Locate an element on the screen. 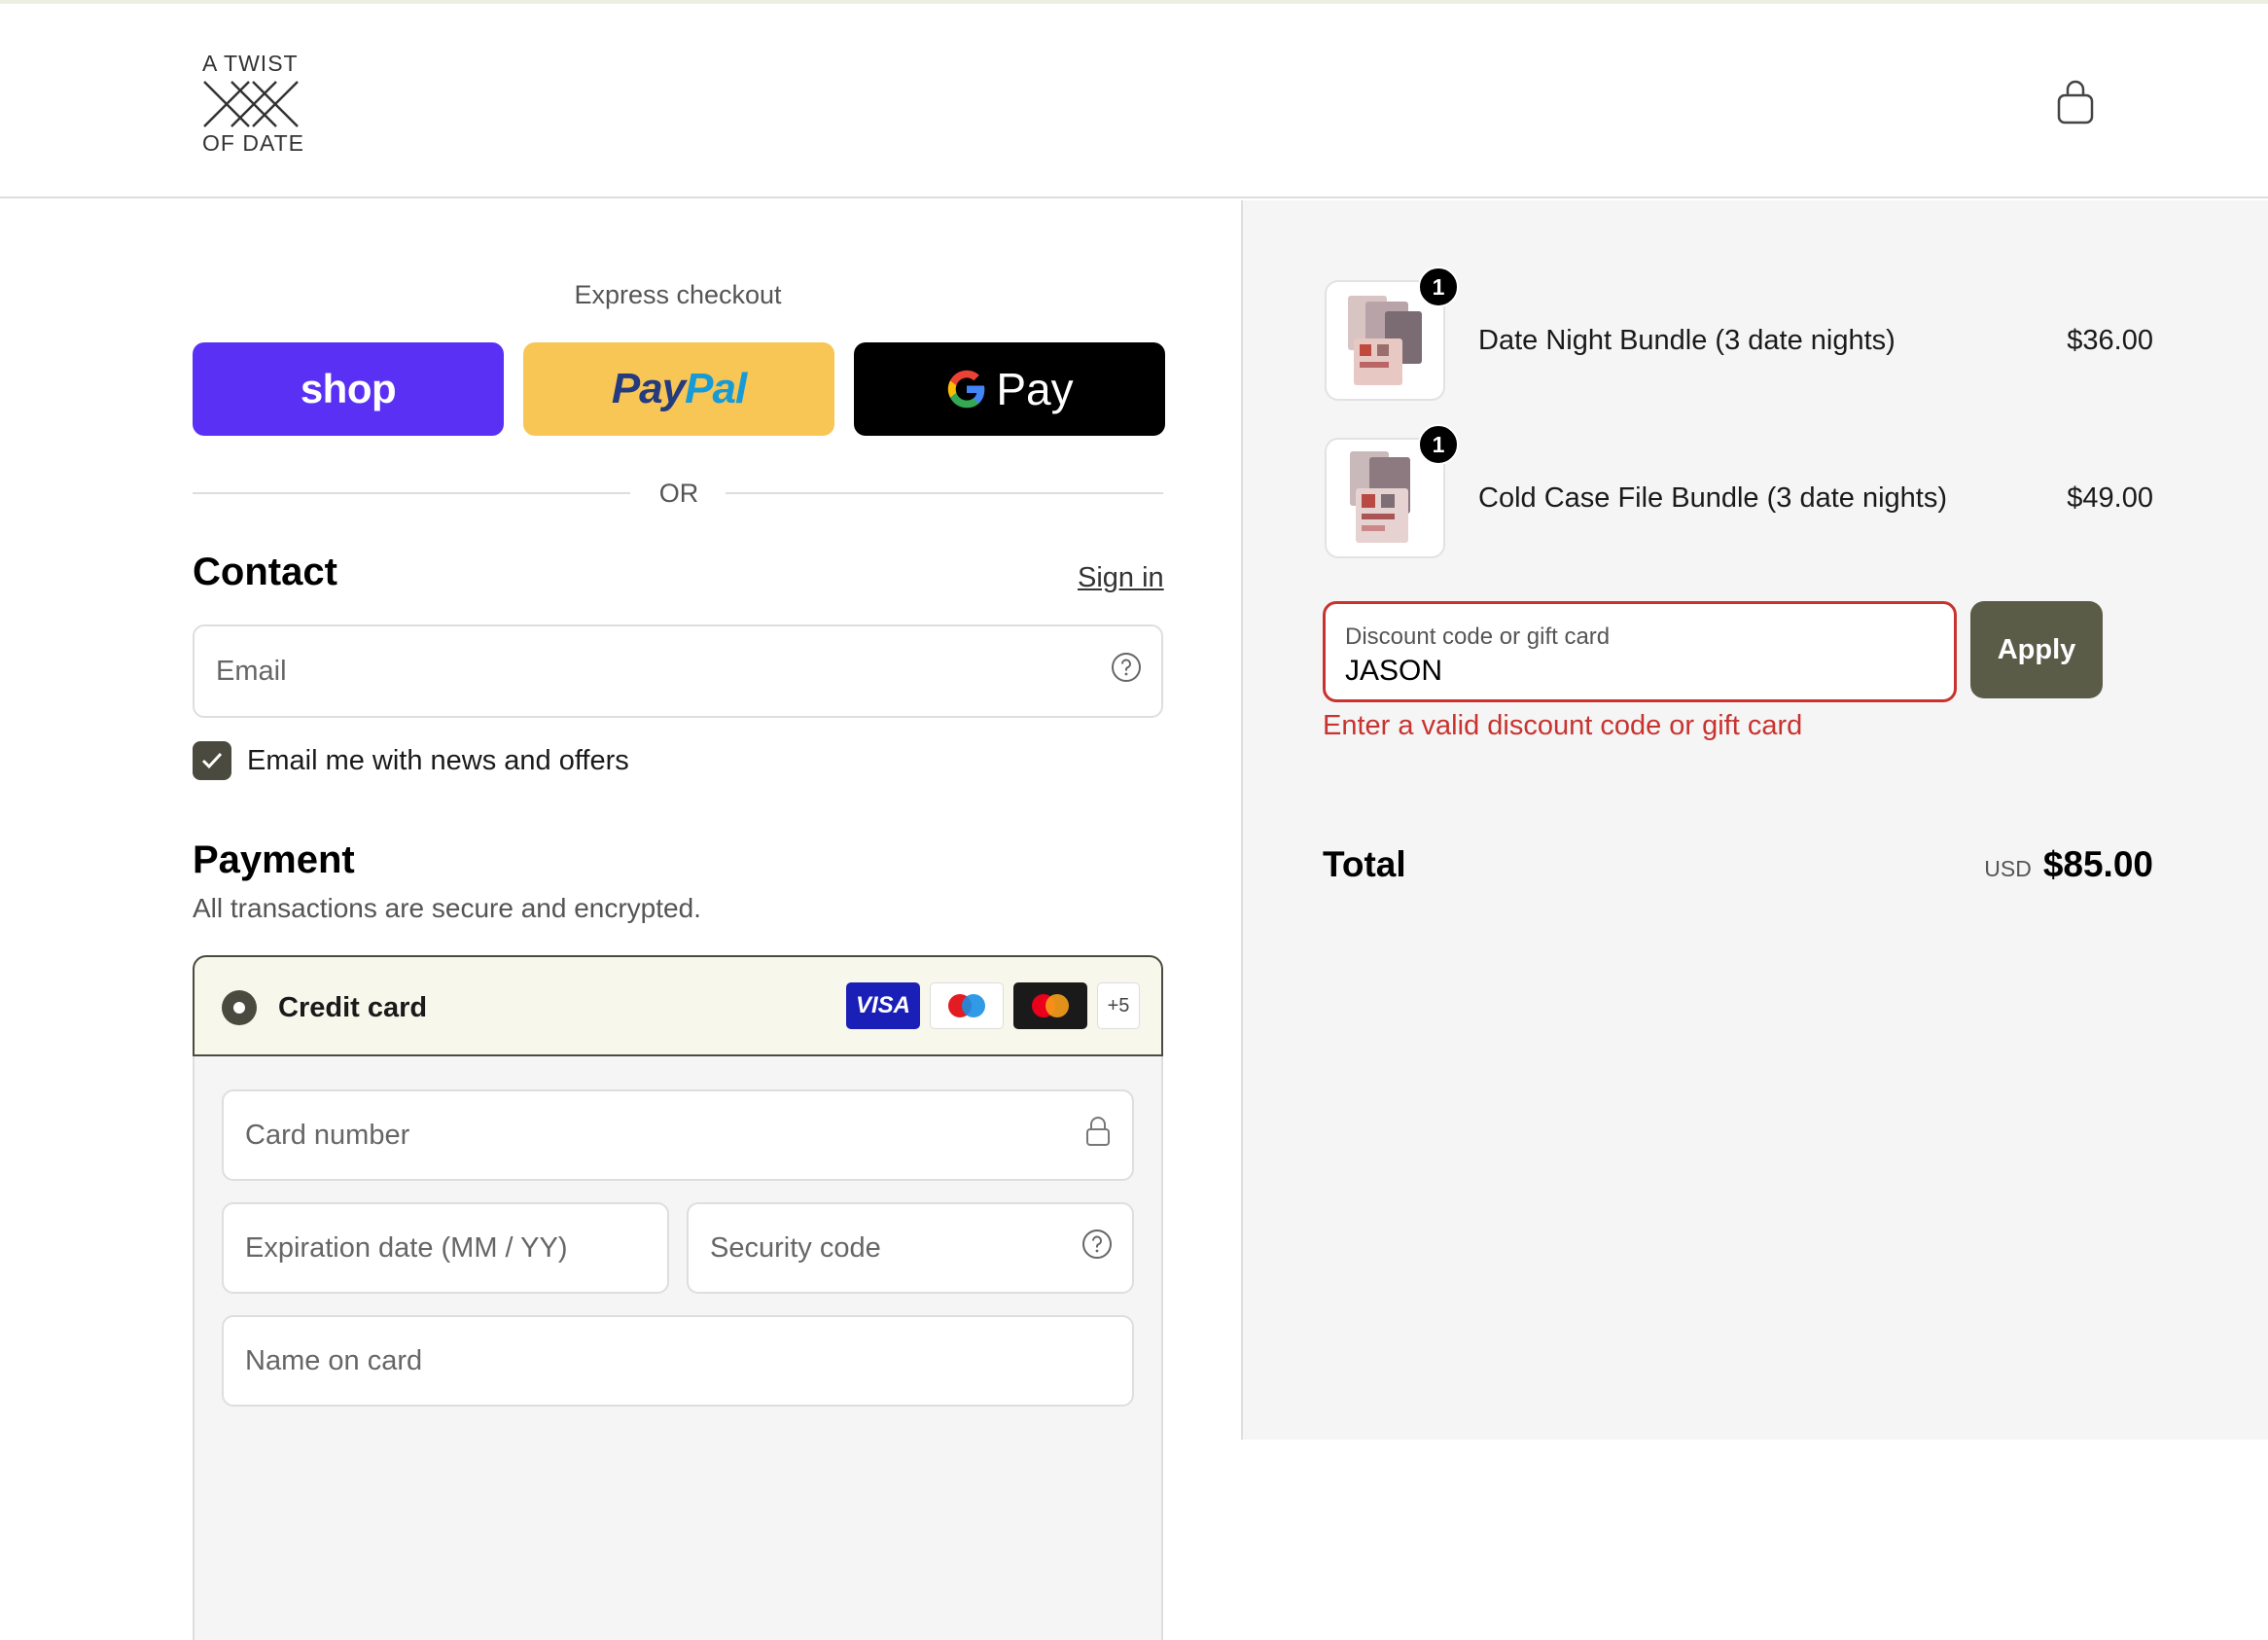  item-name: Date Night Bundle (3 date nights) is located at coordinates (1687, 340).